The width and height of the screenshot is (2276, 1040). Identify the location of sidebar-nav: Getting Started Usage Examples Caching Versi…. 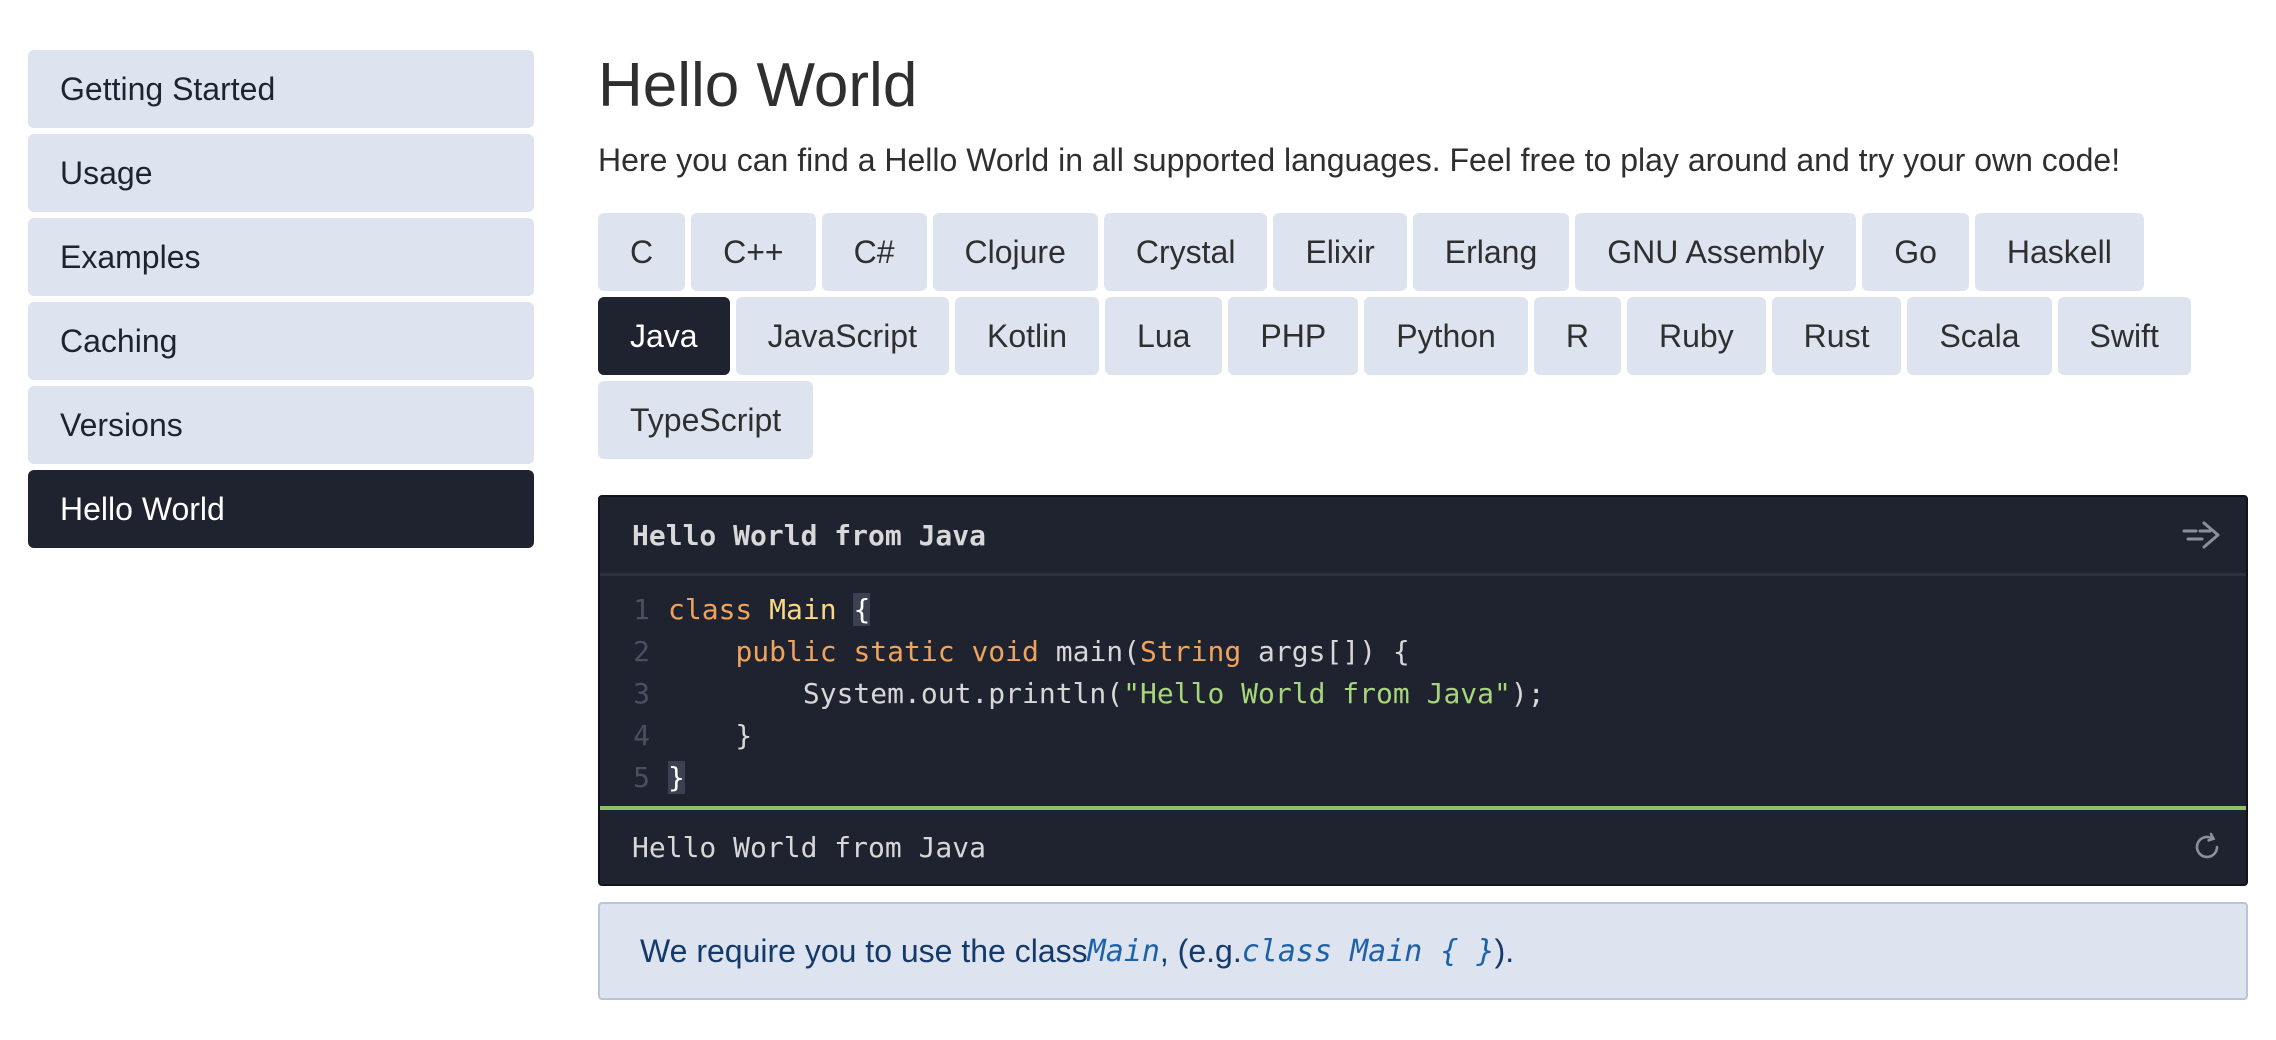
(281, 302).